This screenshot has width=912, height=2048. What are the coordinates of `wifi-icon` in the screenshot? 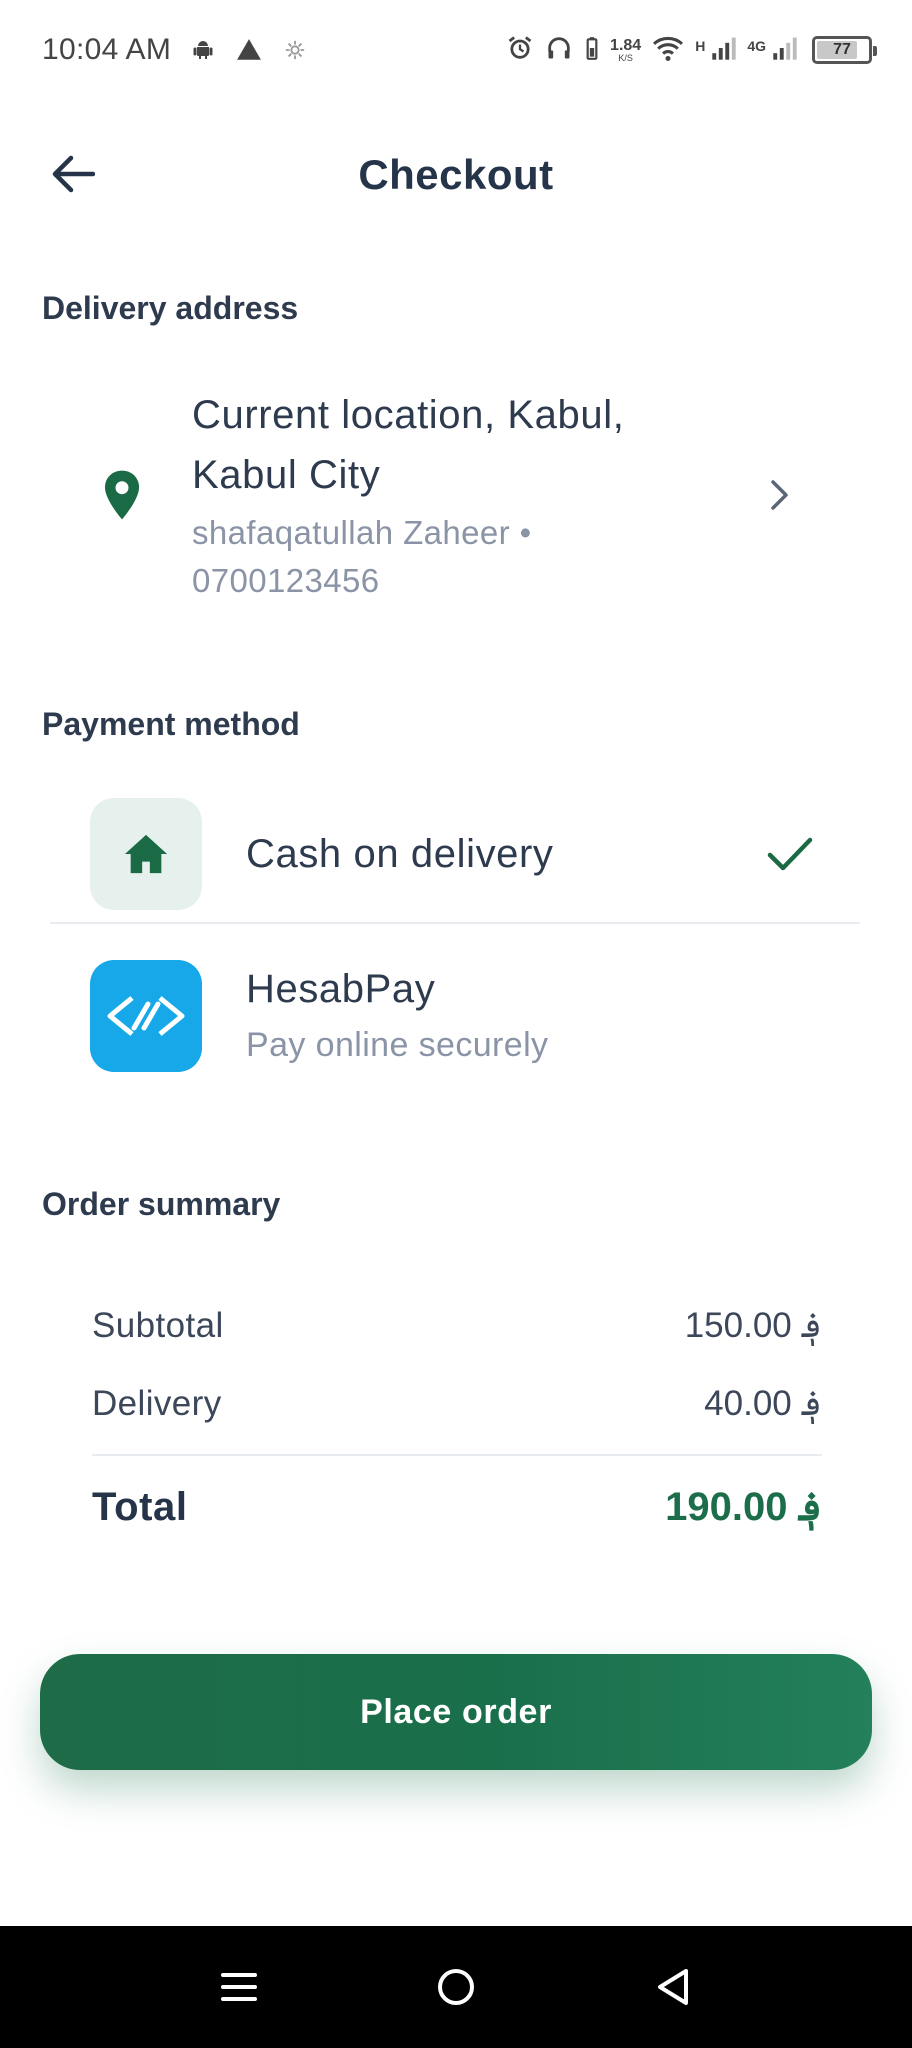 It's located at (668, 50).